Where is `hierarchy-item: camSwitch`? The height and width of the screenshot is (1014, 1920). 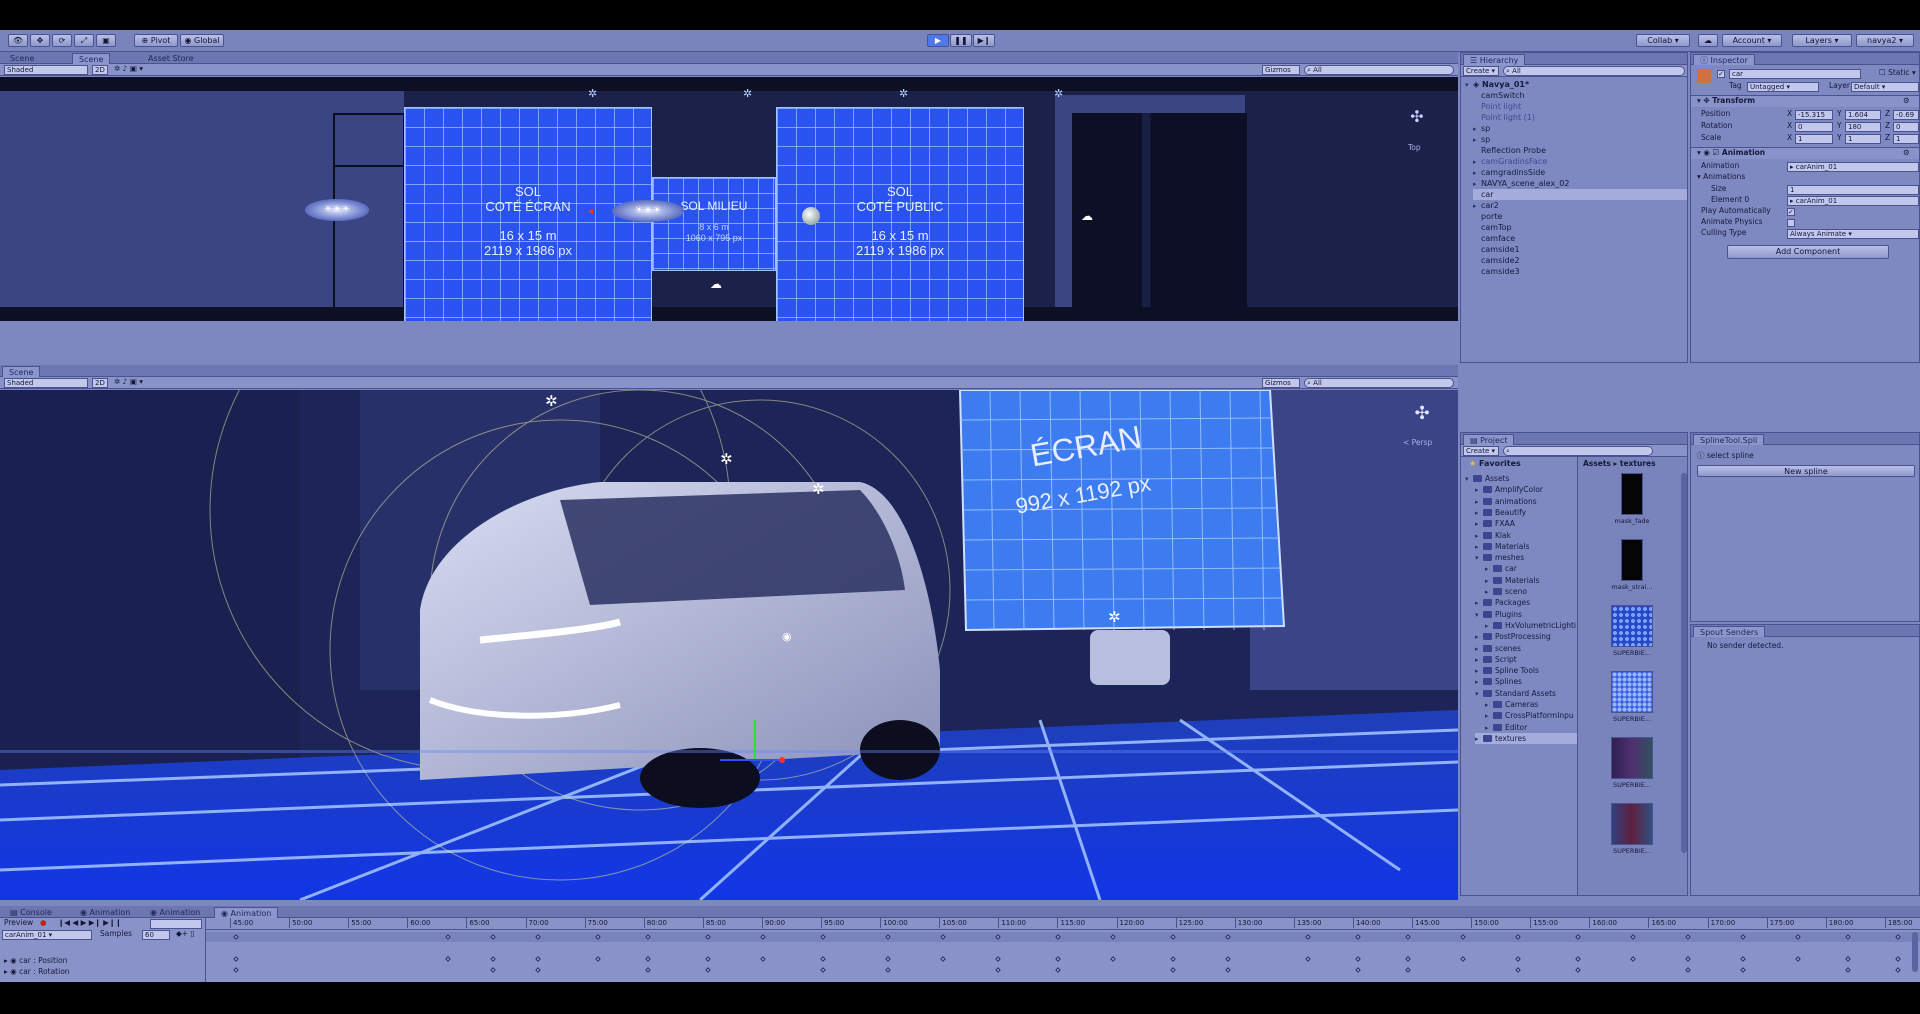
hierarchy-item: camSwitch is located at coordinates (1580, 95).